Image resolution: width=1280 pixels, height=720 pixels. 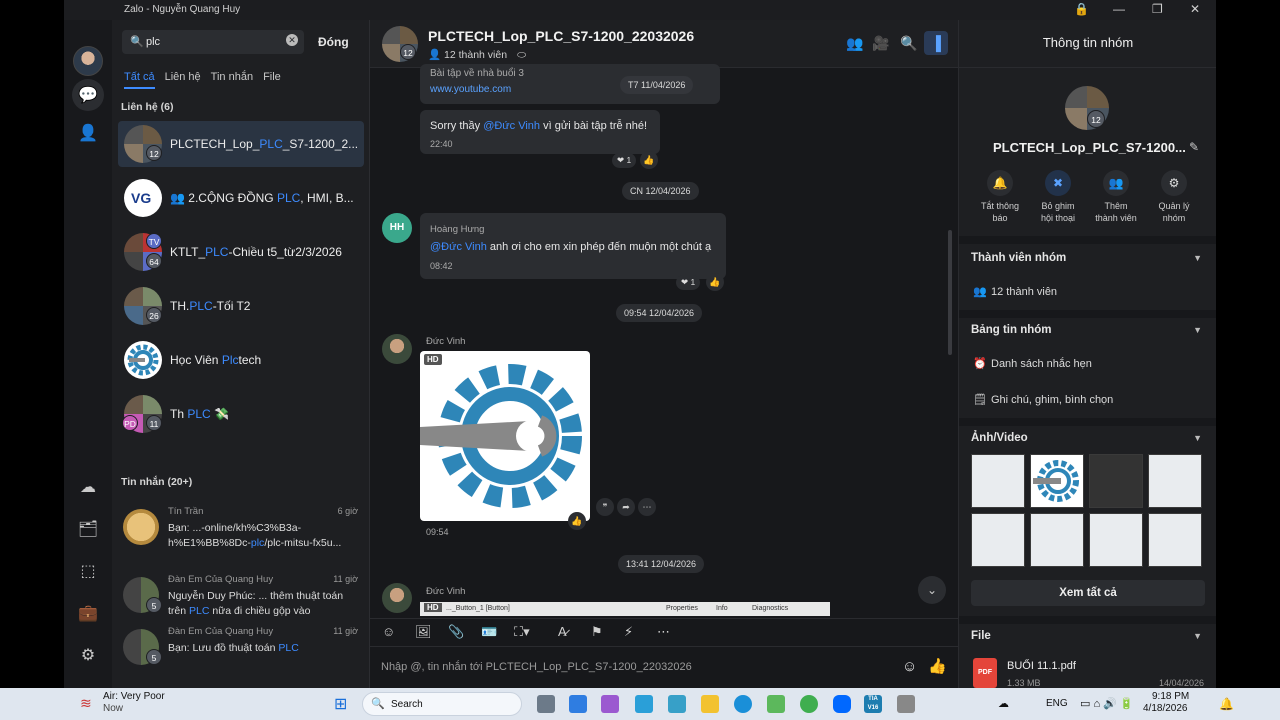 I want to click on emoji-icon: ☺, so click(x=909, y=666).